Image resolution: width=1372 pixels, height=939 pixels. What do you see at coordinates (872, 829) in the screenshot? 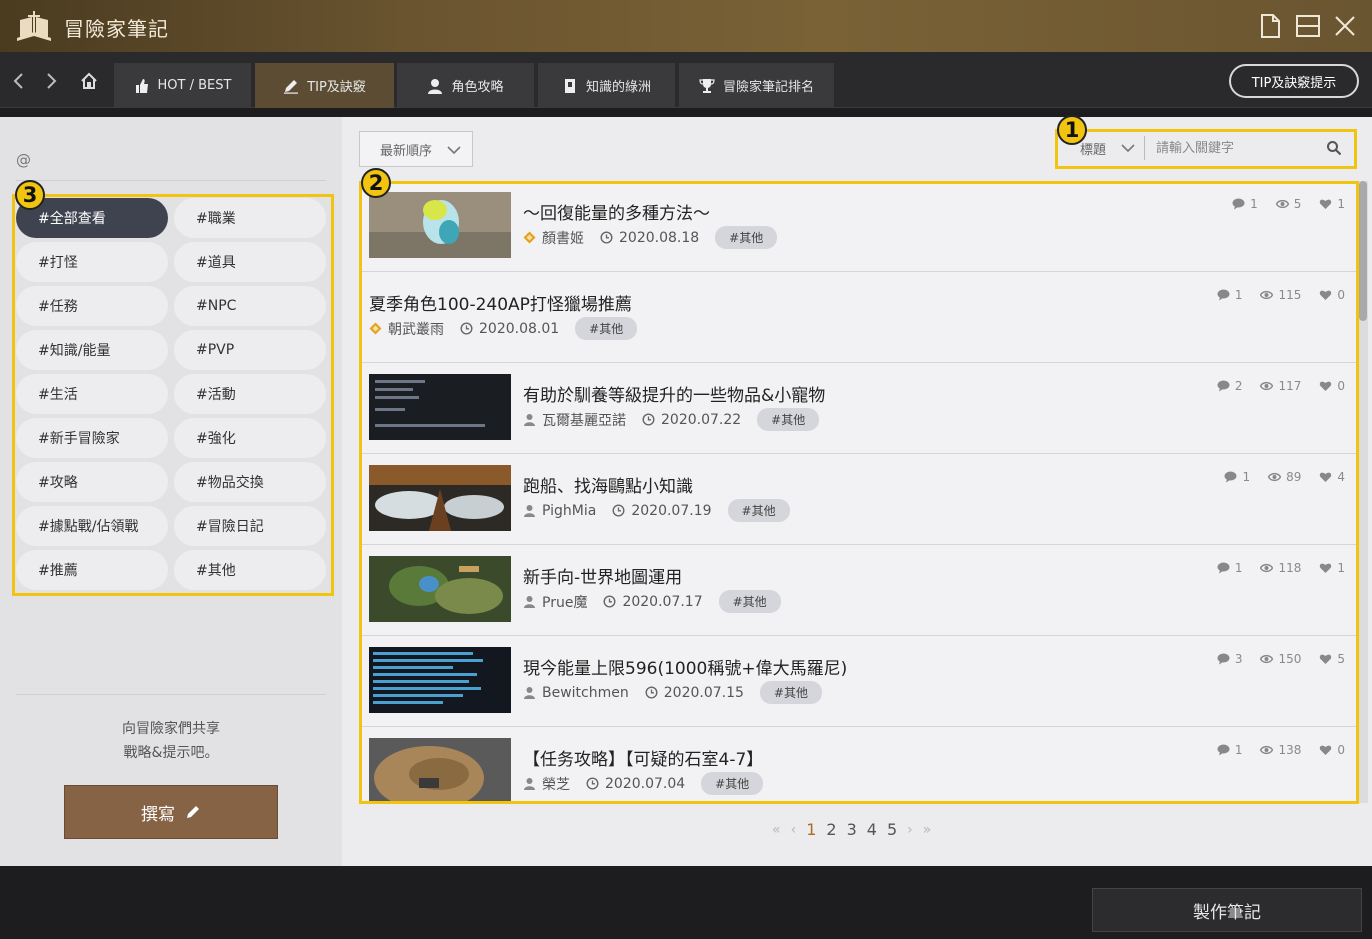
I see `page-link: 4` at bounding box center [872, 829].